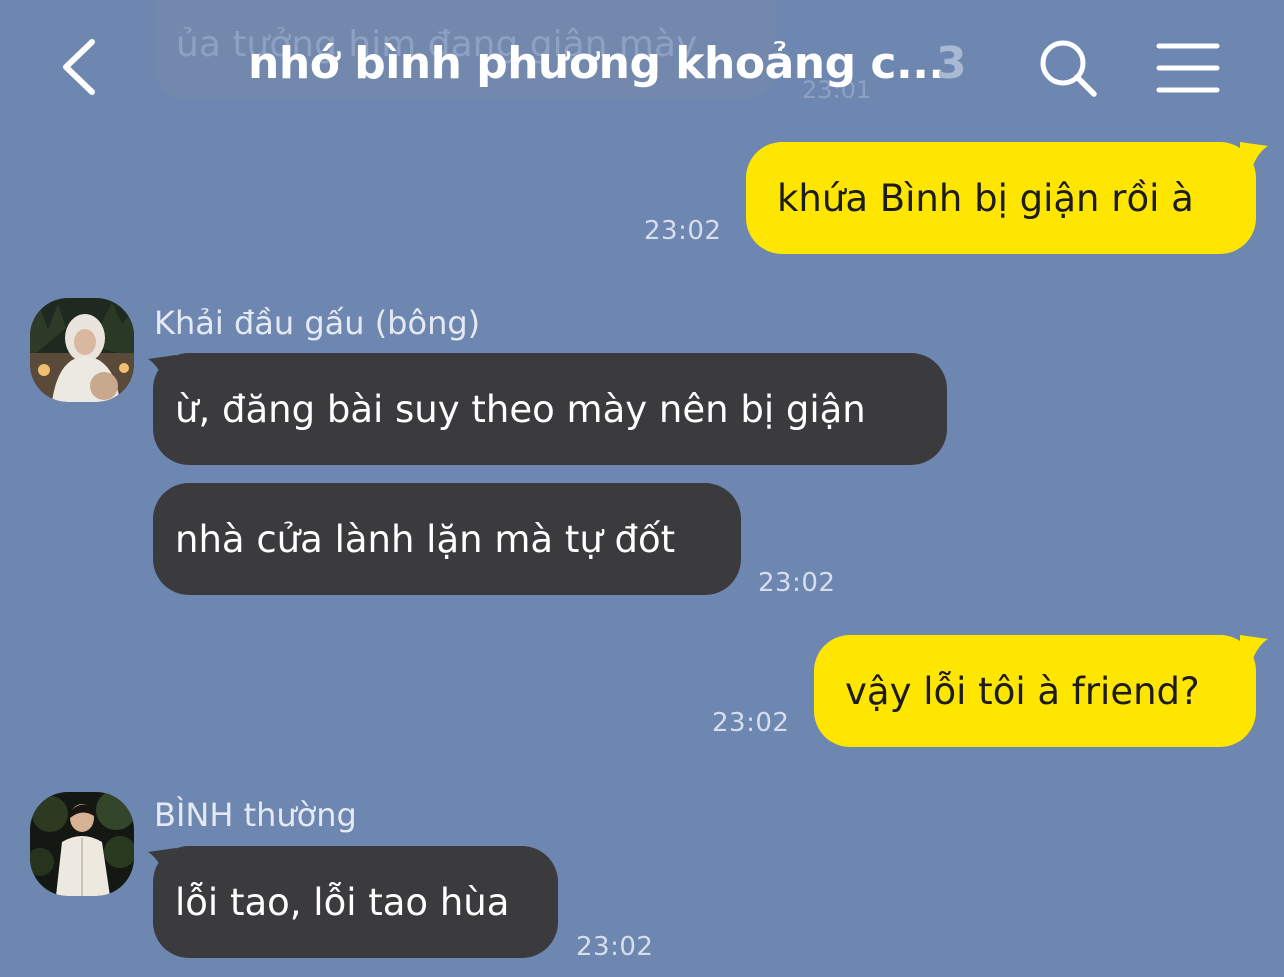 The height and width of the screenshot is (977, 1284). What do you see at coordinates (985, 198) in the screenshot?
I see `message-text: khứa Bình bị giận rồi à` at bounding box center [985, 198].